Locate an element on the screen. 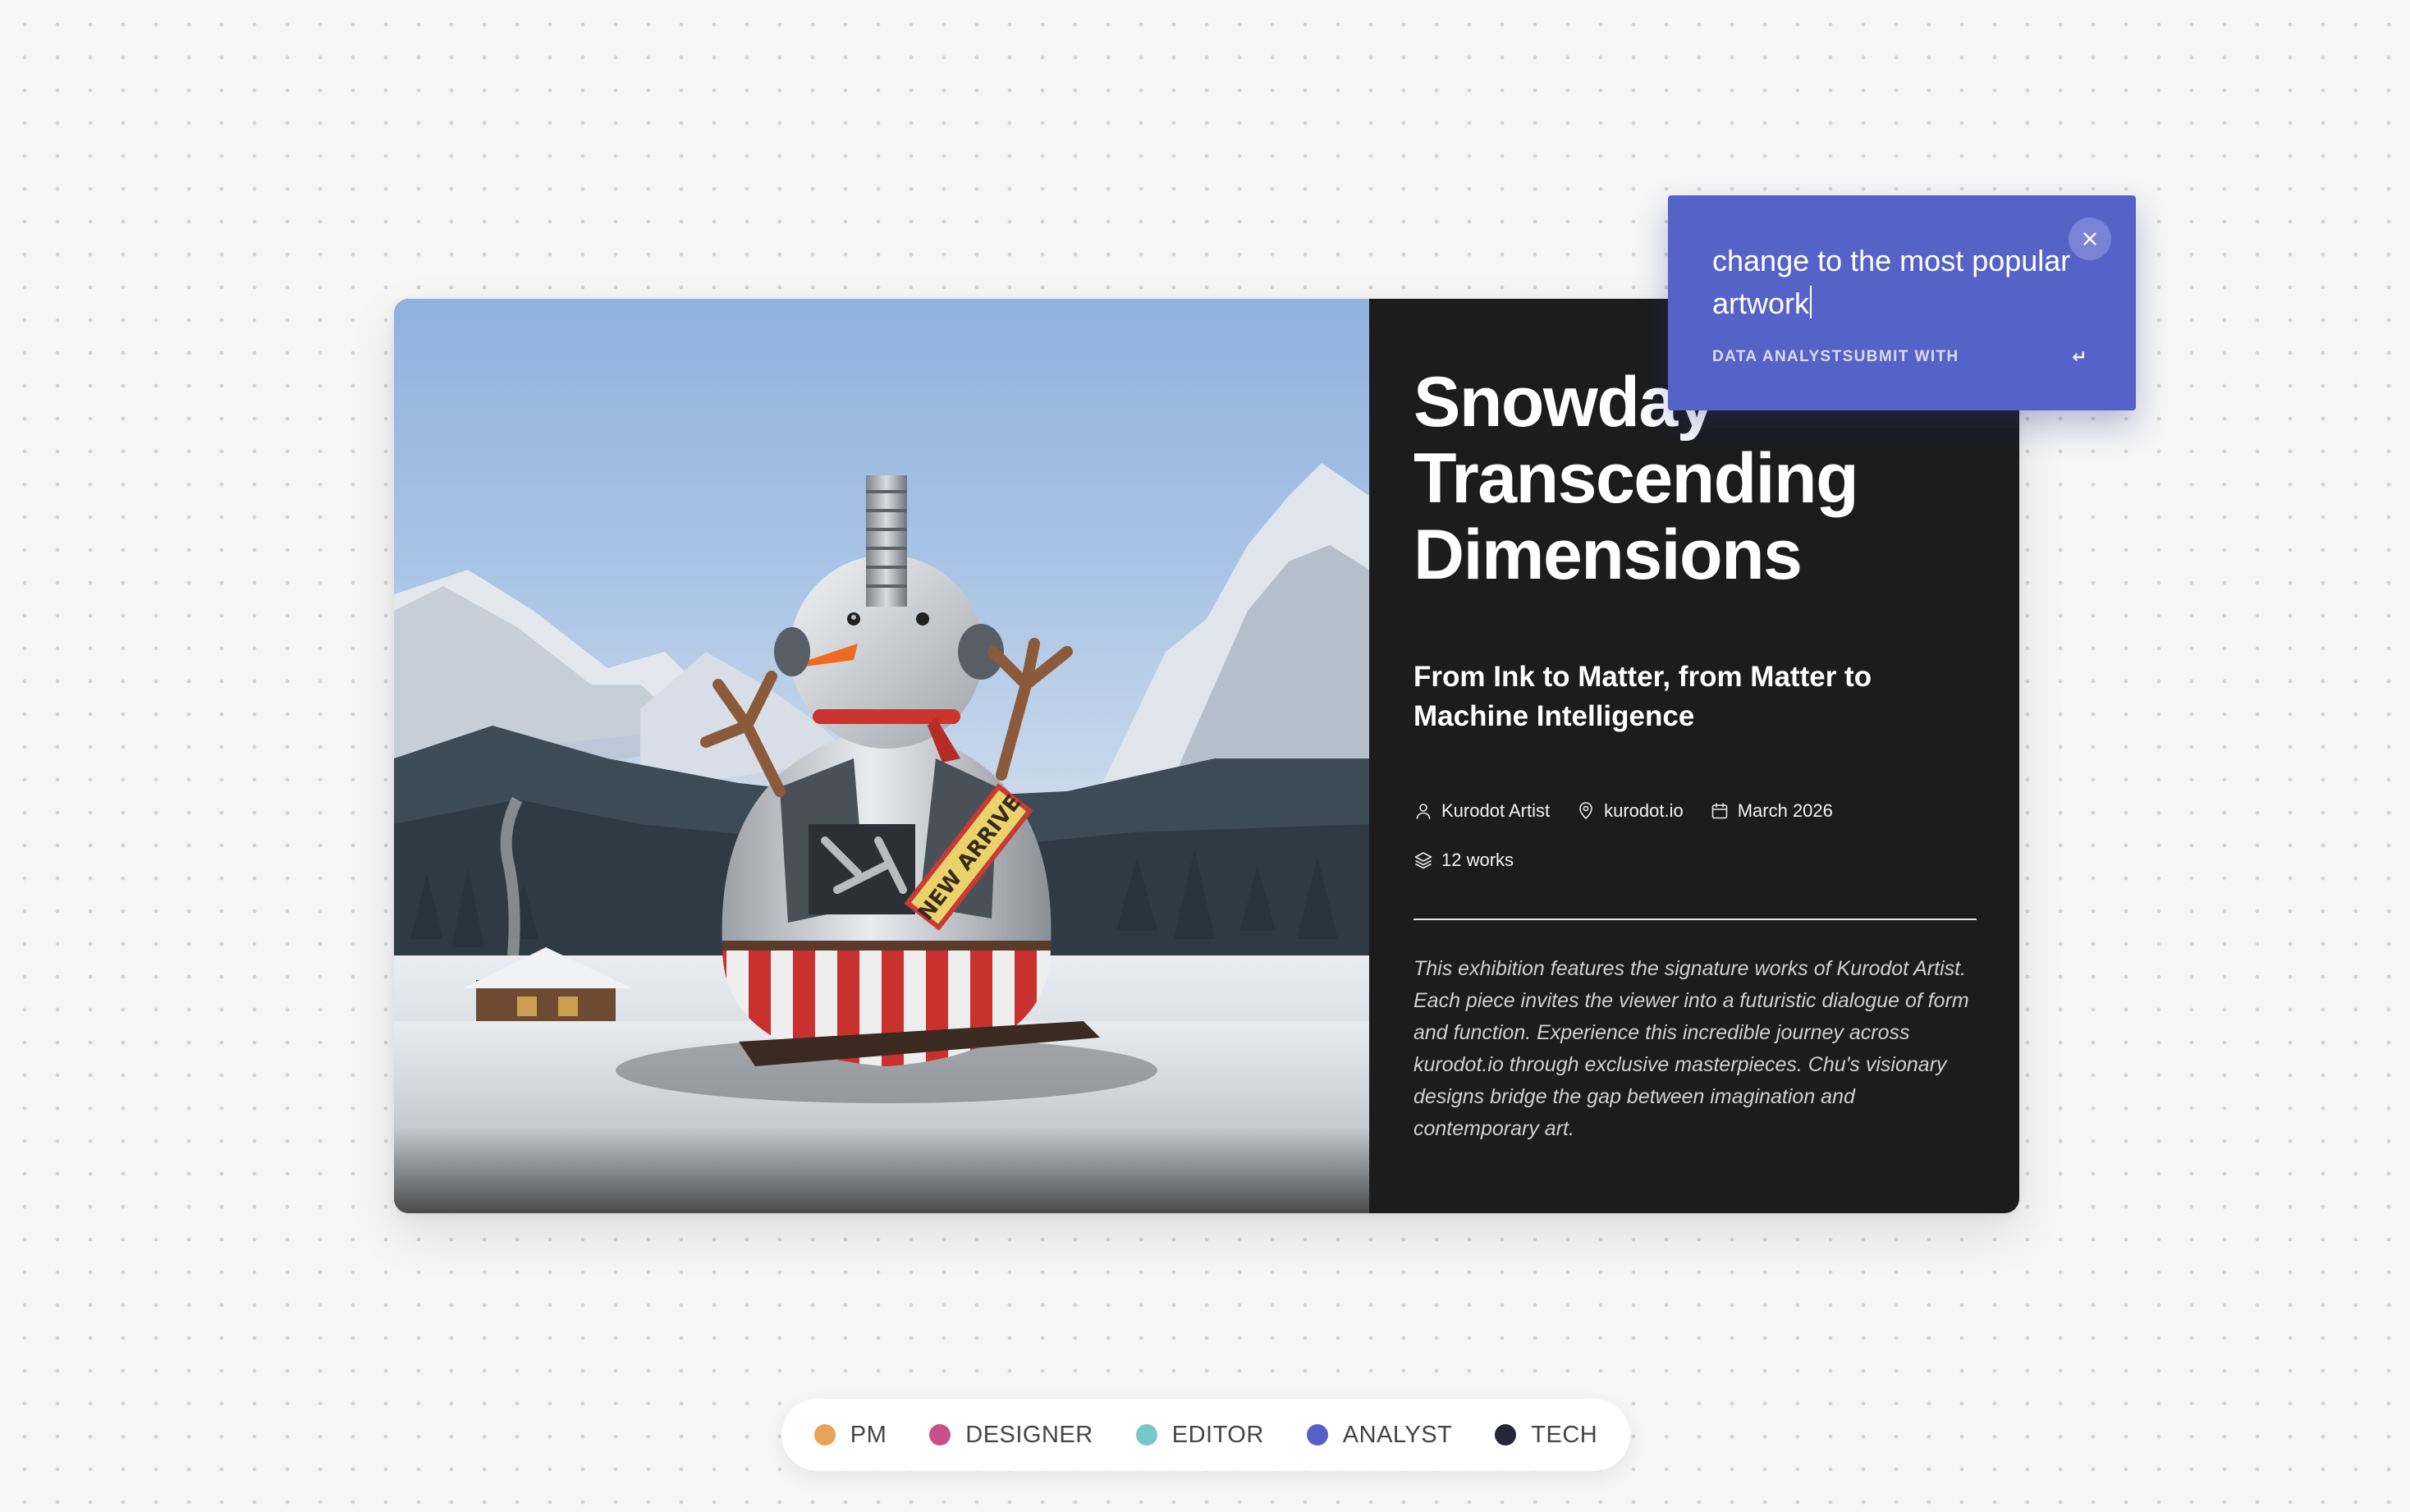 Image resolution: width=2410 pixels, height=1512 pixels. calendar-icon is located at coordinates (1719, 811).